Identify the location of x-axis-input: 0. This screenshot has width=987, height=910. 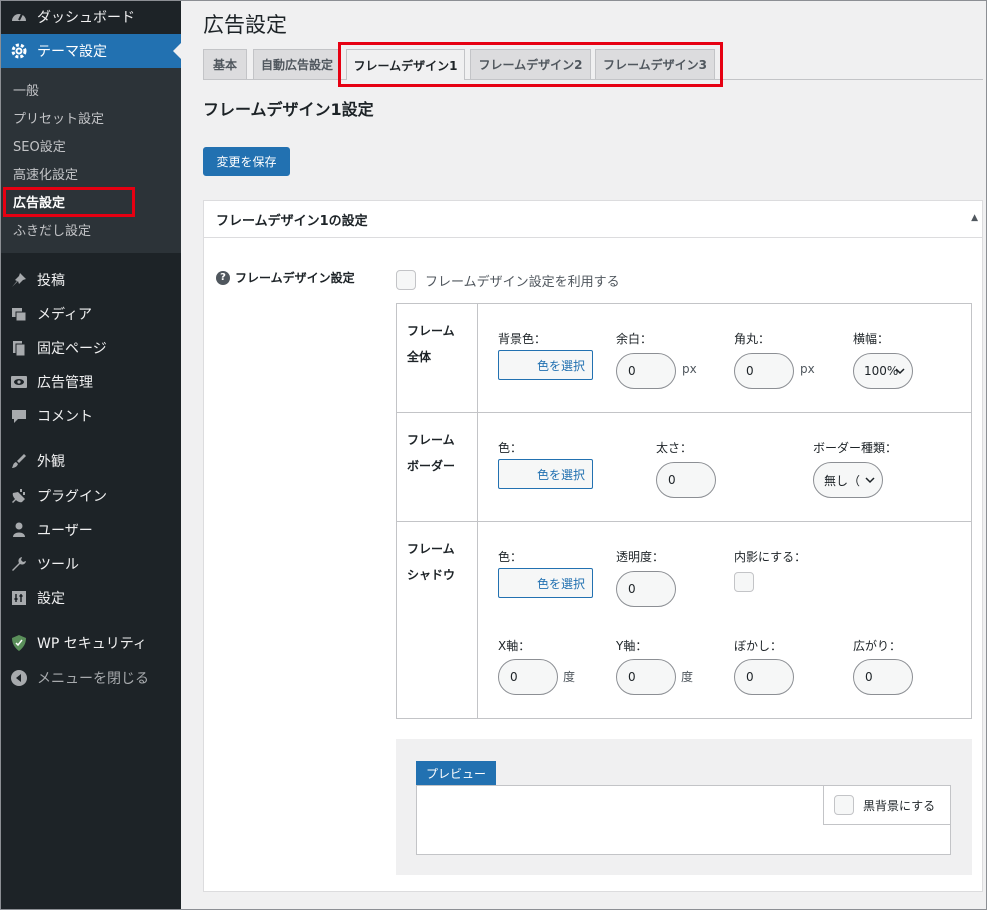
(528, 677).